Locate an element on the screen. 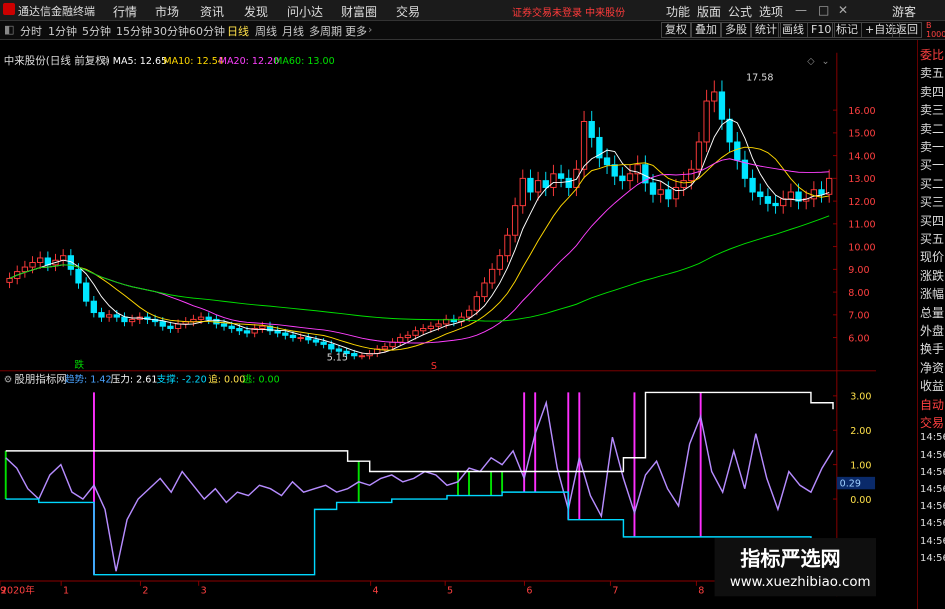 The image size is (945, 609). indicator-title: 股朋指标网 is located at coordinates (40, 378).